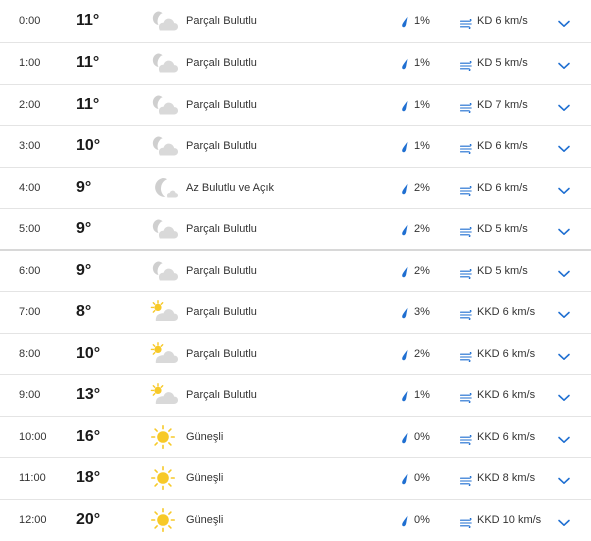 This screenshot has height=541, width=591. Describe the element at coordinates (295, 188) in the screenshot. I see `hourly-row-4-00: 4:00 9° Az Bulutlu ve Açık 2% KD 6 km/s` at that location.